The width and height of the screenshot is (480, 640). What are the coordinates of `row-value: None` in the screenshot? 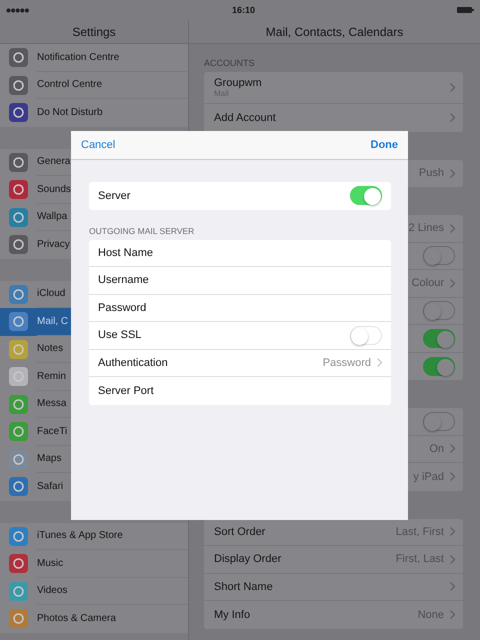 It's located at (431, 614).